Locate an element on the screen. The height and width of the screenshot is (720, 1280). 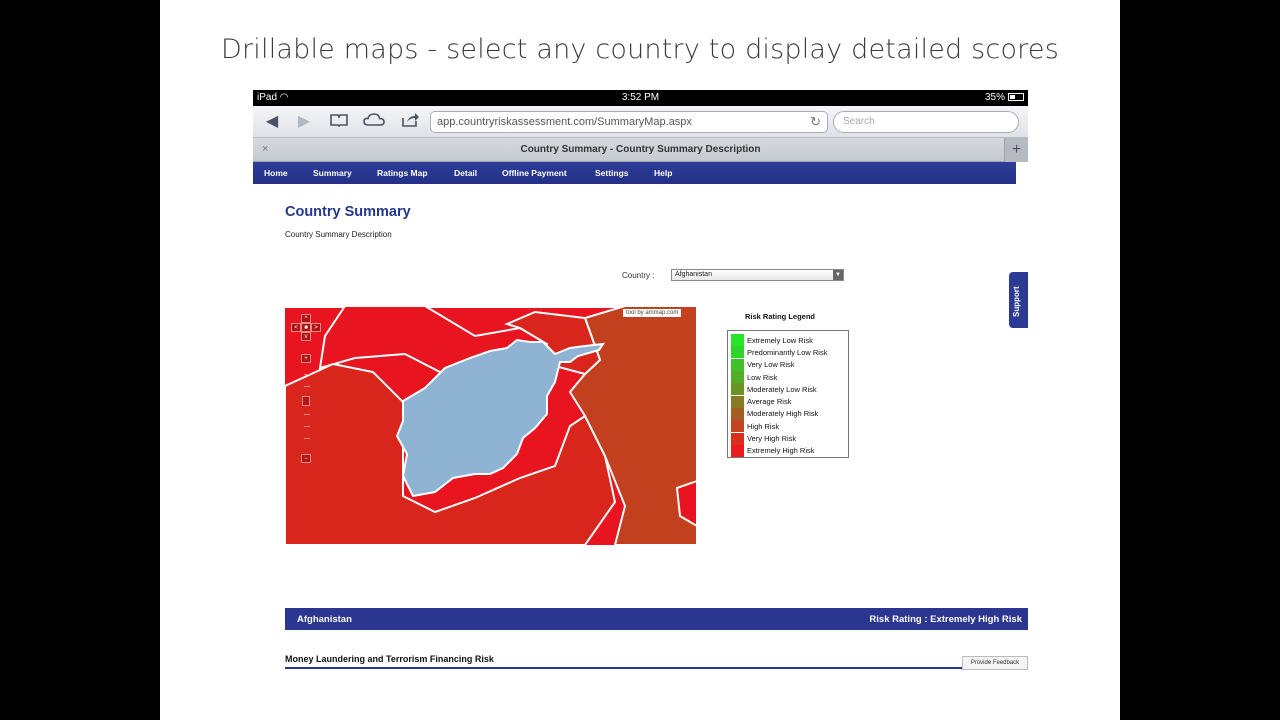
support-label: Support is located at coordinates (1016, 301).